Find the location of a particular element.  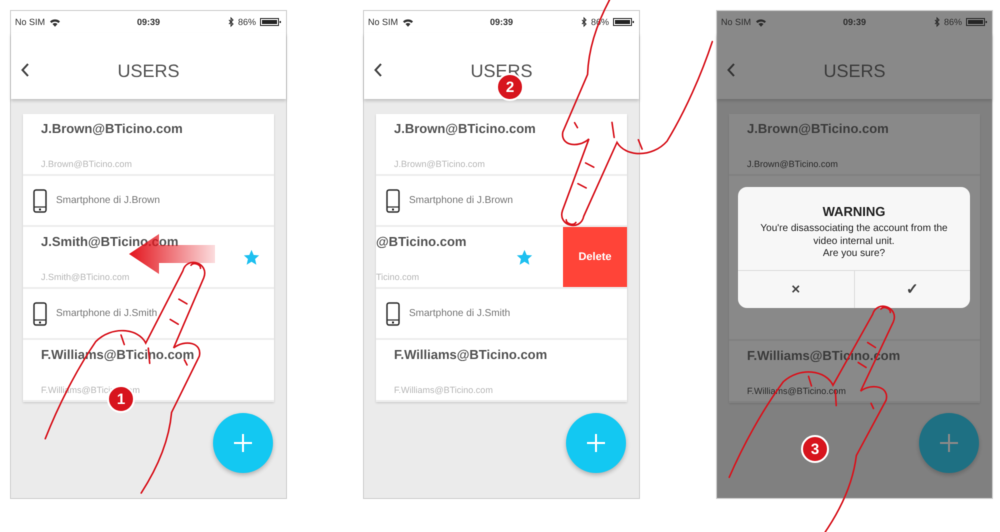

user-email: F.Williams@BTicino.com is located at coordinates (471, 354).